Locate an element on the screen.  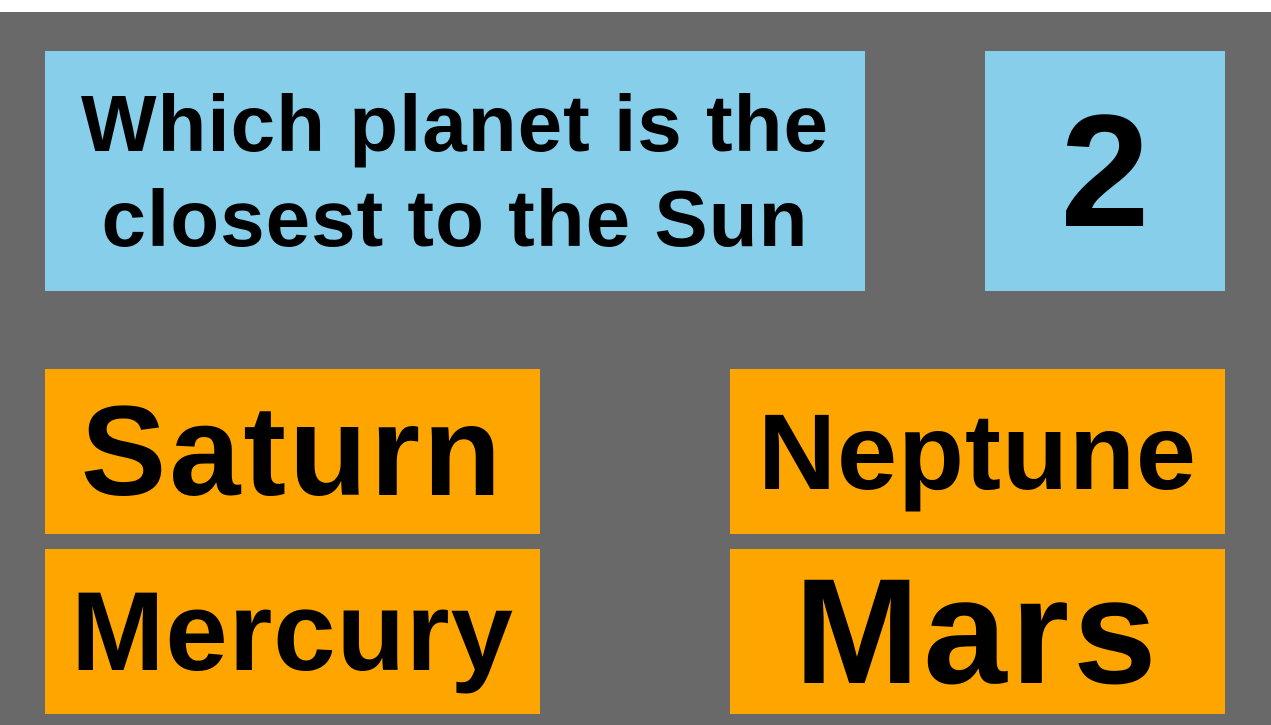
answer-label: Mars is located at coordinates (977, 631).